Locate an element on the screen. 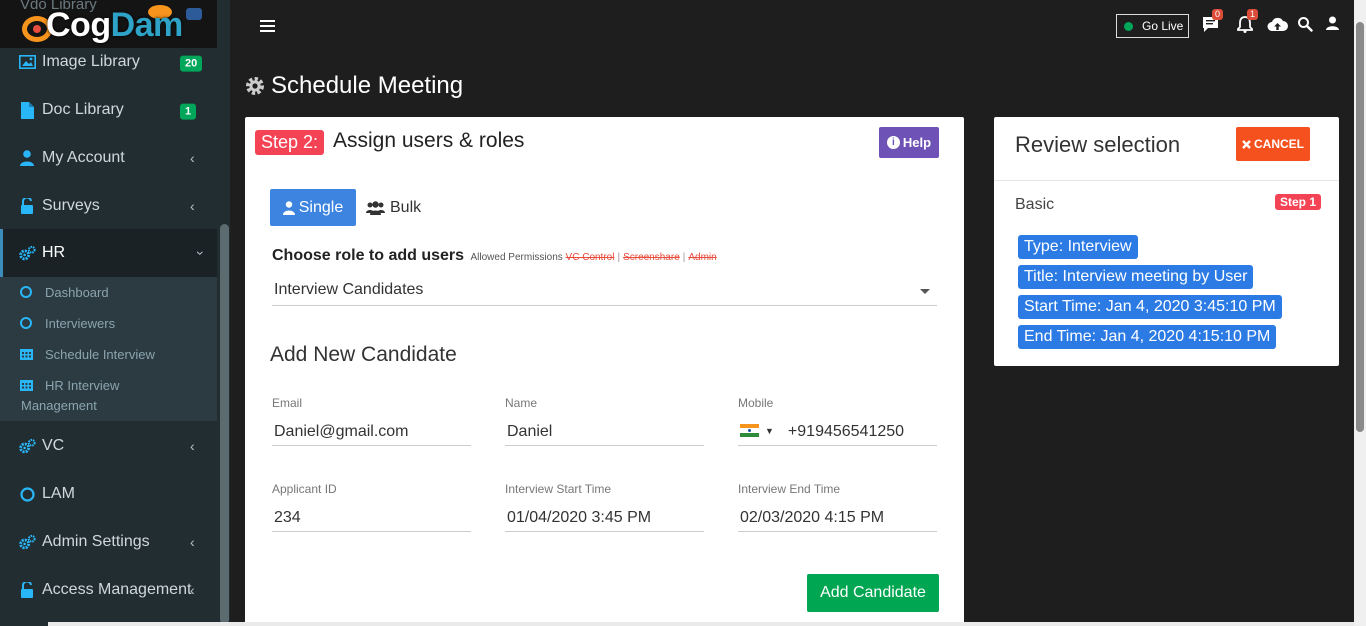 This screenshot has width=1366, height=626. sidebar-scrollbar is located at coordinates (224, 424).